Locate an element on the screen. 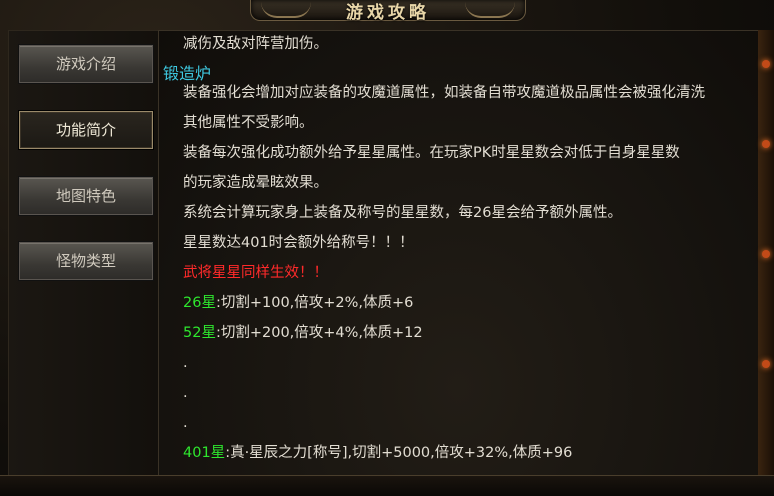 The image size is (774, 496). reward-text: :真·星辰之力[称号],切割+5000,倍攻+32%,体质+96 is located at coordinates (399, 453).